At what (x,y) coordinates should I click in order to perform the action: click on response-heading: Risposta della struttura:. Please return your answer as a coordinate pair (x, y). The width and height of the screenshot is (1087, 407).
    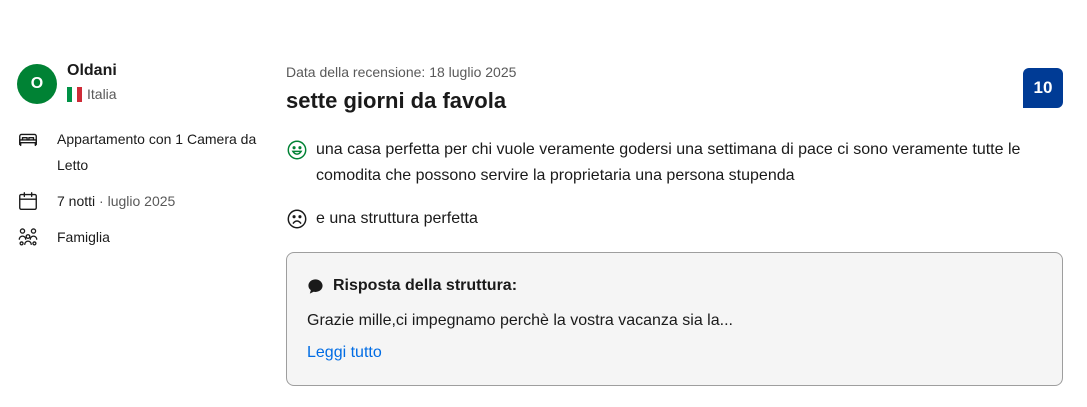
    Looking at the image, I should click on (425, 285).